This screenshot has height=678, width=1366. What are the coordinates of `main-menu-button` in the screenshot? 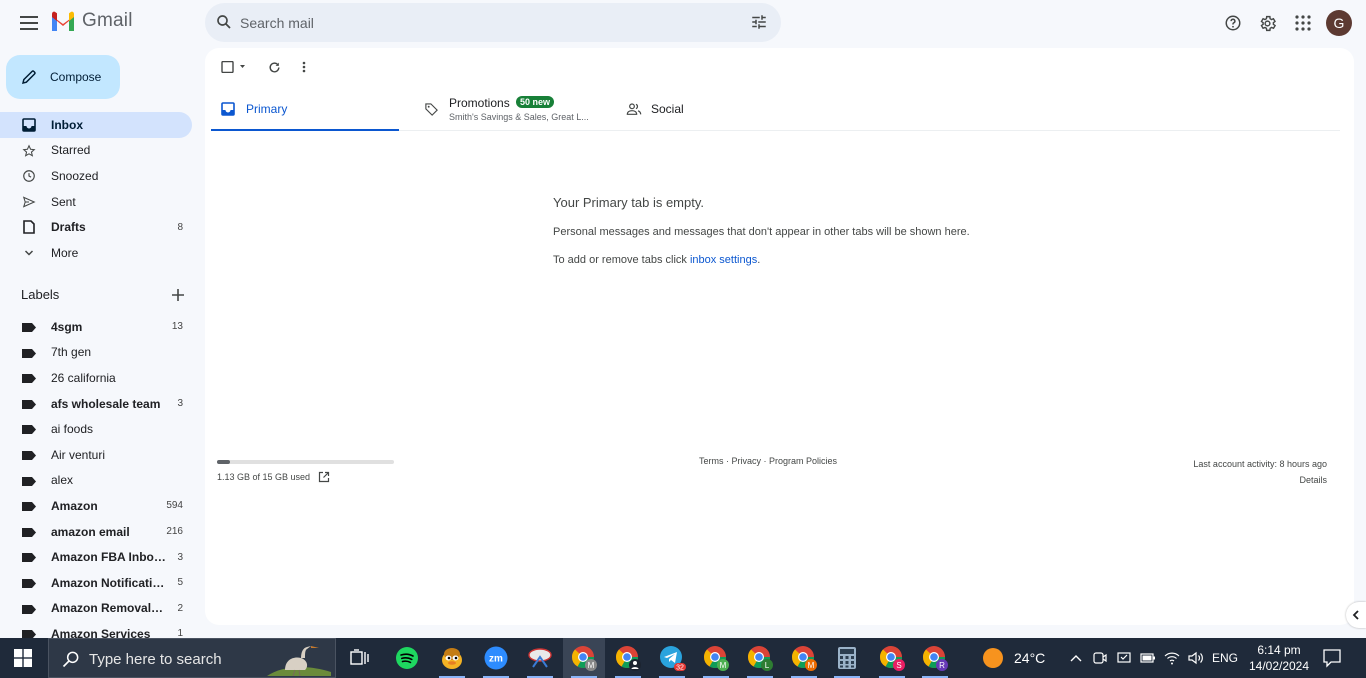 It's located at (29, 23).